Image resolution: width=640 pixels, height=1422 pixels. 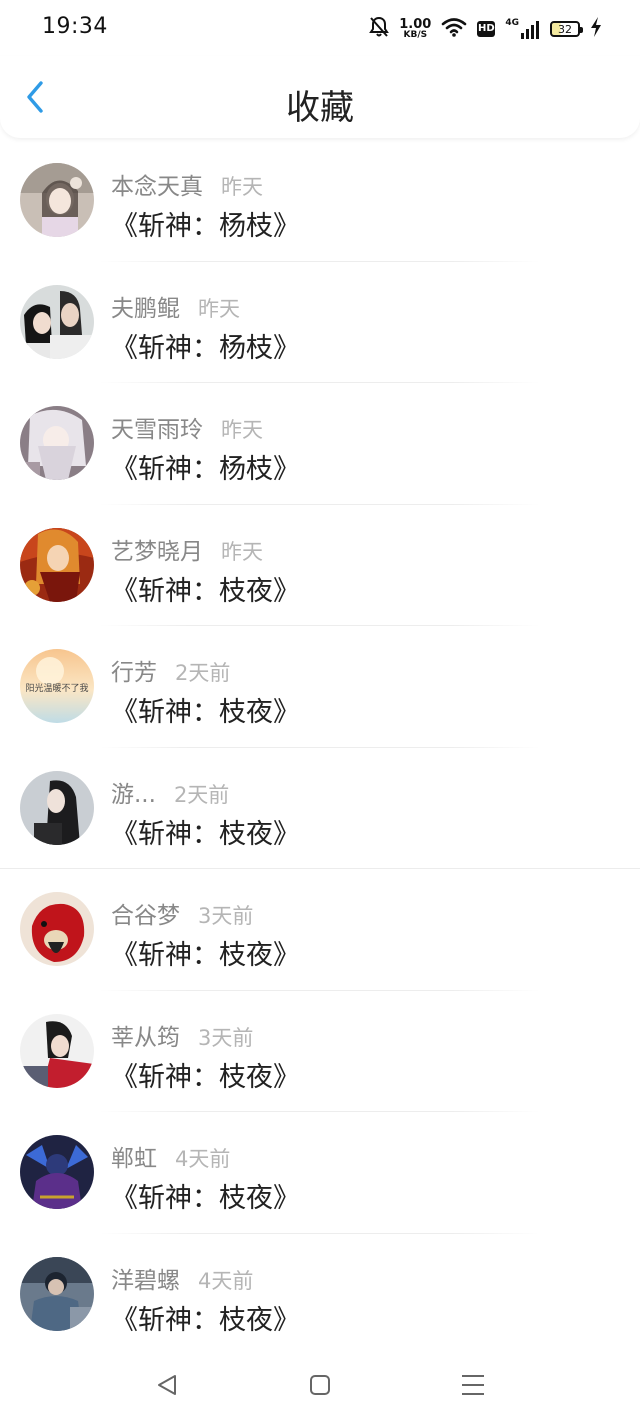 What do you see at coordinates (134, 1159) in the screenshot?
I see `user-name: 郸虹` at bounding box center [134, 1159].